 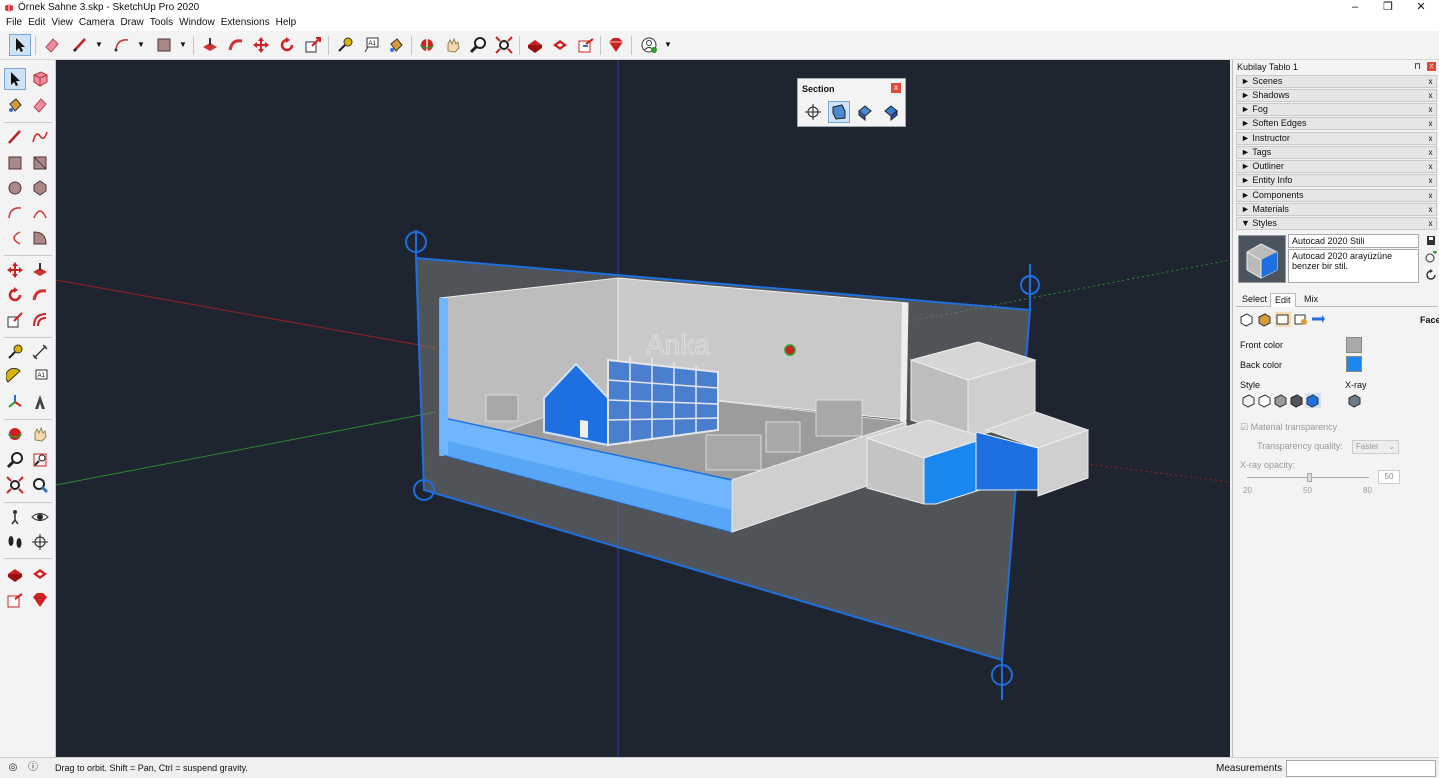 What do you see at coordinates (15, 105) in the screenshot?
I see `paint-bucket-tool-left` at bounding box center [15, 105].